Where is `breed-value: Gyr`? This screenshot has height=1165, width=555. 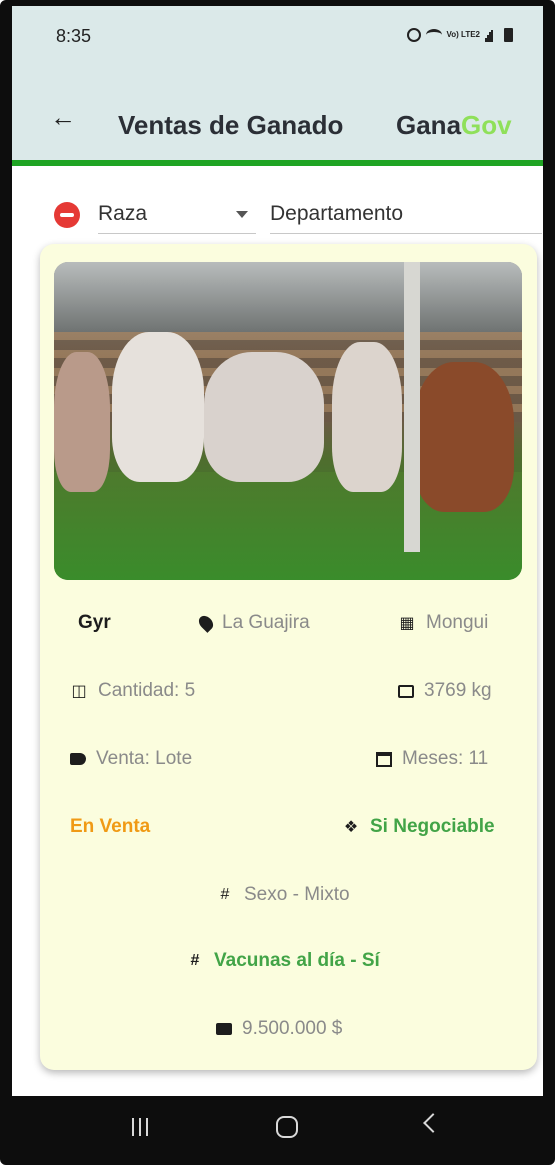 breed-value: Gyr is located at coordinates (94, 622).